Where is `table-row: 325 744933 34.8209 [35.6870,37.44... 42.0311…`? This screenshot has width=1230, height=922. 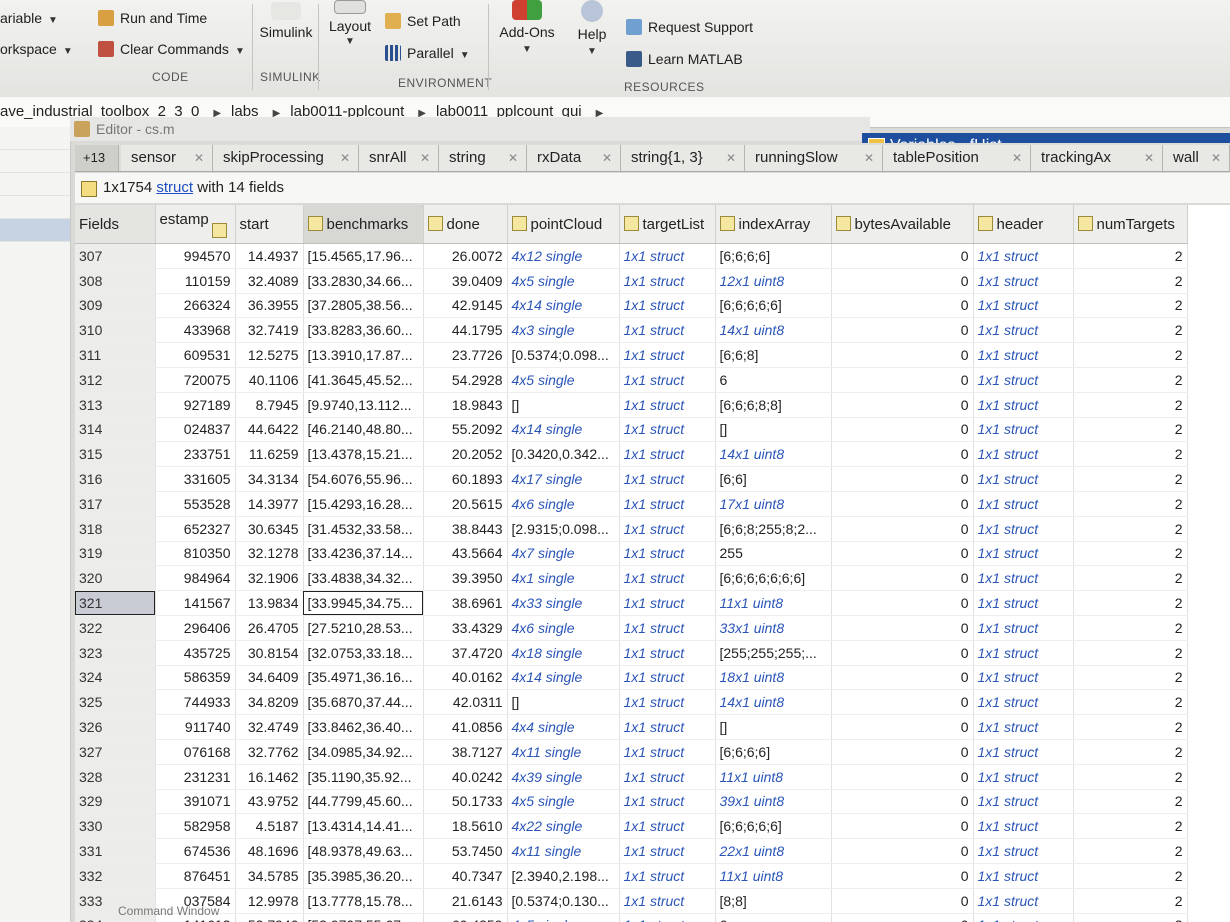
table-row: 325 744933 34.8209 [35.6870,37.44... 42.0311… is located at coordinates (631, 702).